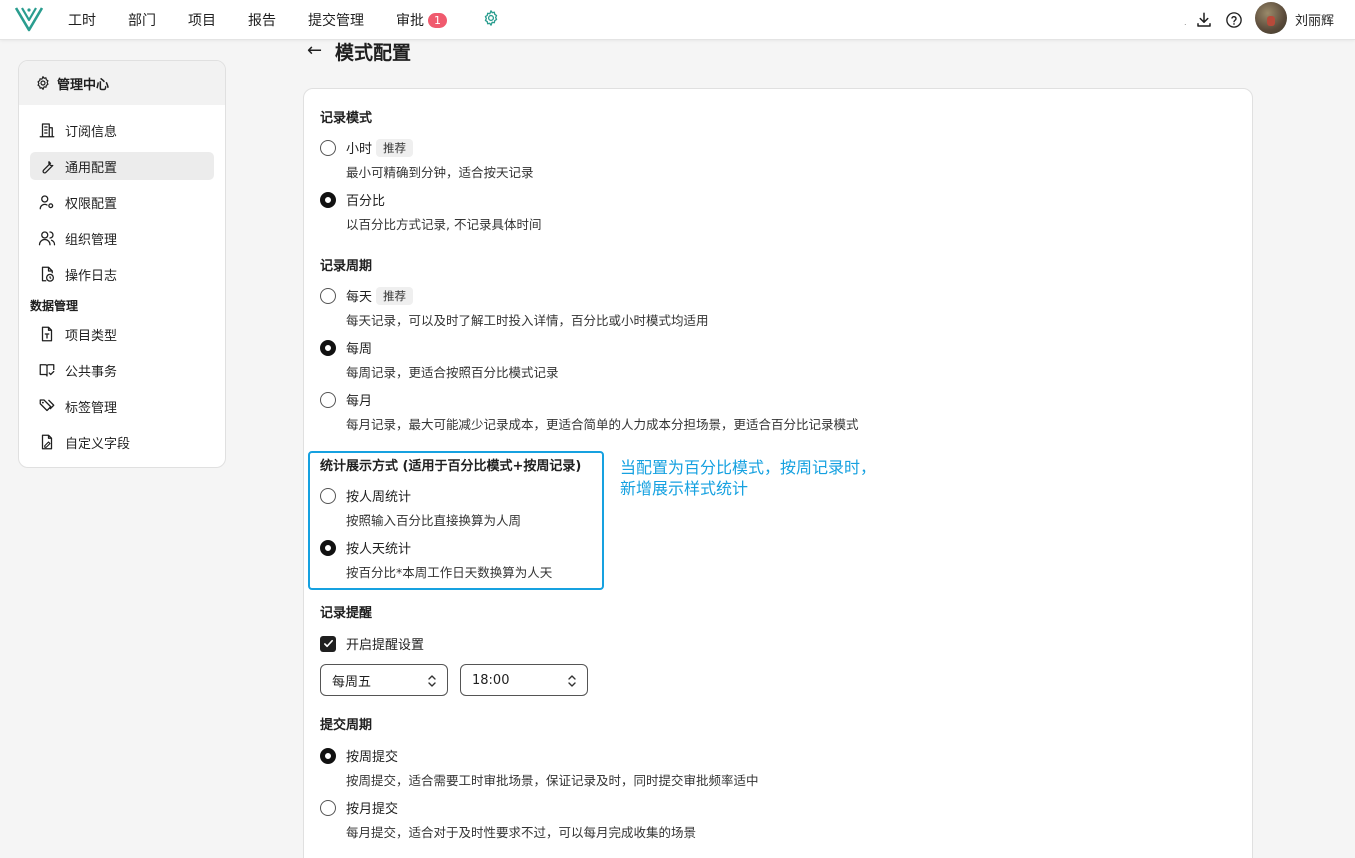 The width and height of the screenshot is (1355, 858). Describe the element at coordinates (122, 202) in the screenshot. I see `sidebar-item-permissions: 权限配置` at that location.